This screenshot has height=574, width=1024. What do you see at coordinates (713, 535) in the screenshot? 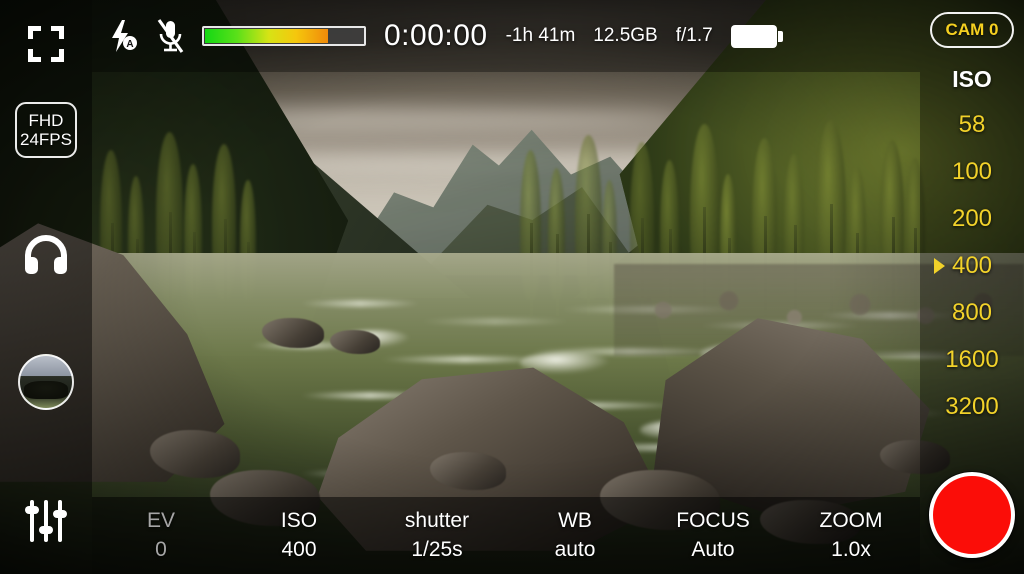
I see `control-focus: FOCUS Auto` at bounding box center [713, 535].